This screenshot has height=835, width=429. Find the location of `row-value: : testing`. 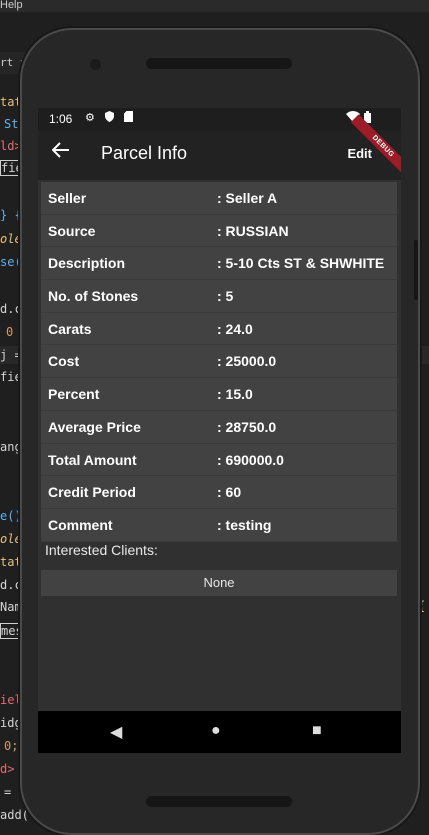

row-value: : testing is located at coordinates (244, 524).